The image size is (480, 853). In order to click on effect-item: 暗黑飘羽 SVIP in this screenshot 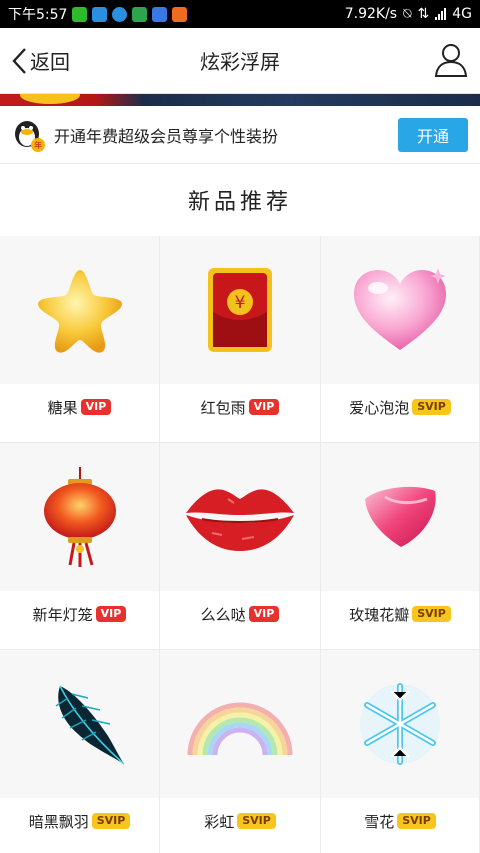, I will do `click(80, 751)`.